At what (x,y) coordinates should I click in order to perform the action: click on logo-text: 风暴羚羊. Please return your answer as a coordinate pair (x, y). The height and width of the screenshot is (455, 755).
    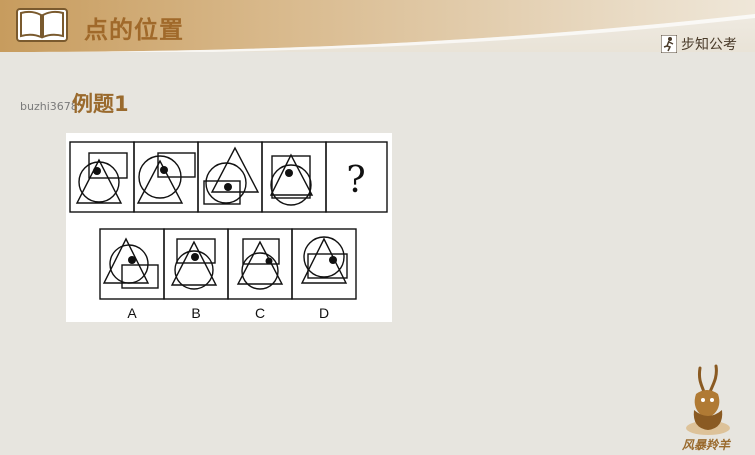
    Looking at the image, I should click on (706, 445).